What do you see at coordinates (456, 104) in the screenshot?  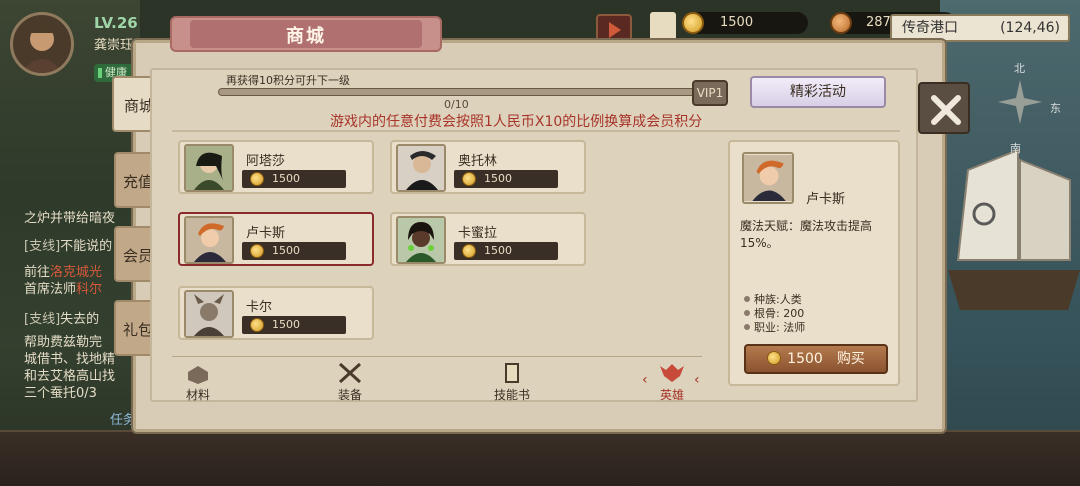 I see `progress-value: 0/10` at bounding box center [456, 104].